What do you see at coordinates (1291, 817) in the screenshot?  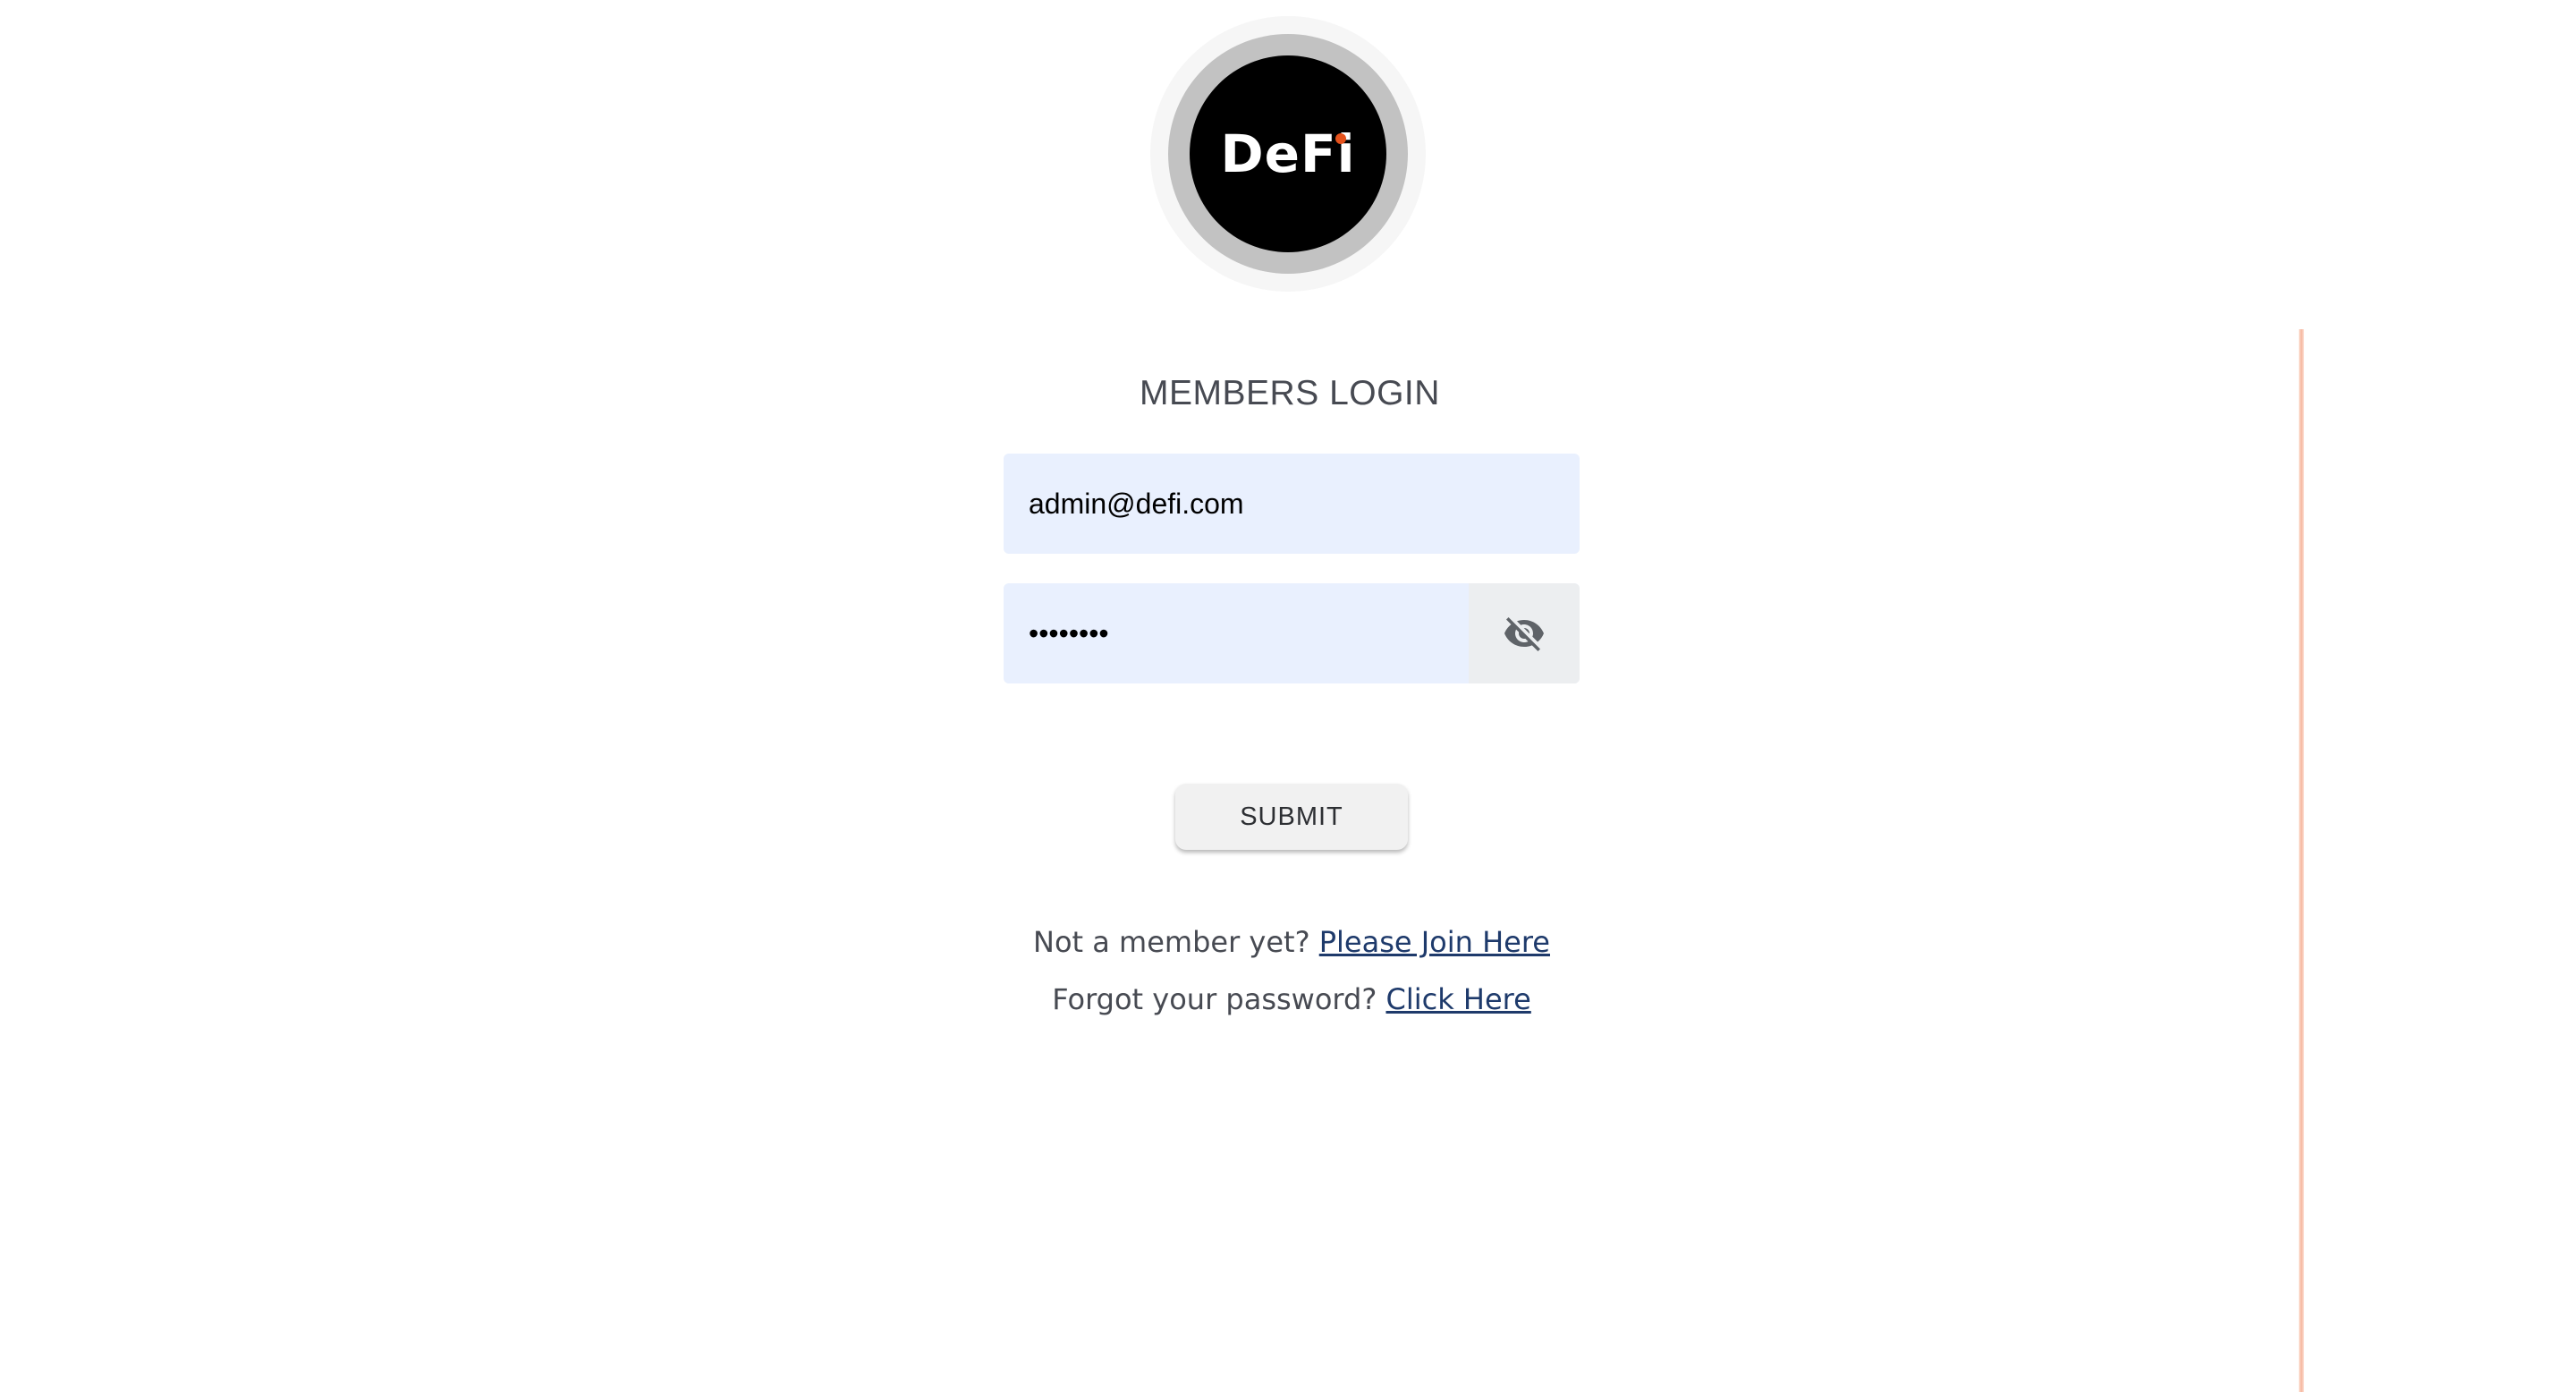 I see `submit-button: SUBMIT` at bounding box center [1291, 817].